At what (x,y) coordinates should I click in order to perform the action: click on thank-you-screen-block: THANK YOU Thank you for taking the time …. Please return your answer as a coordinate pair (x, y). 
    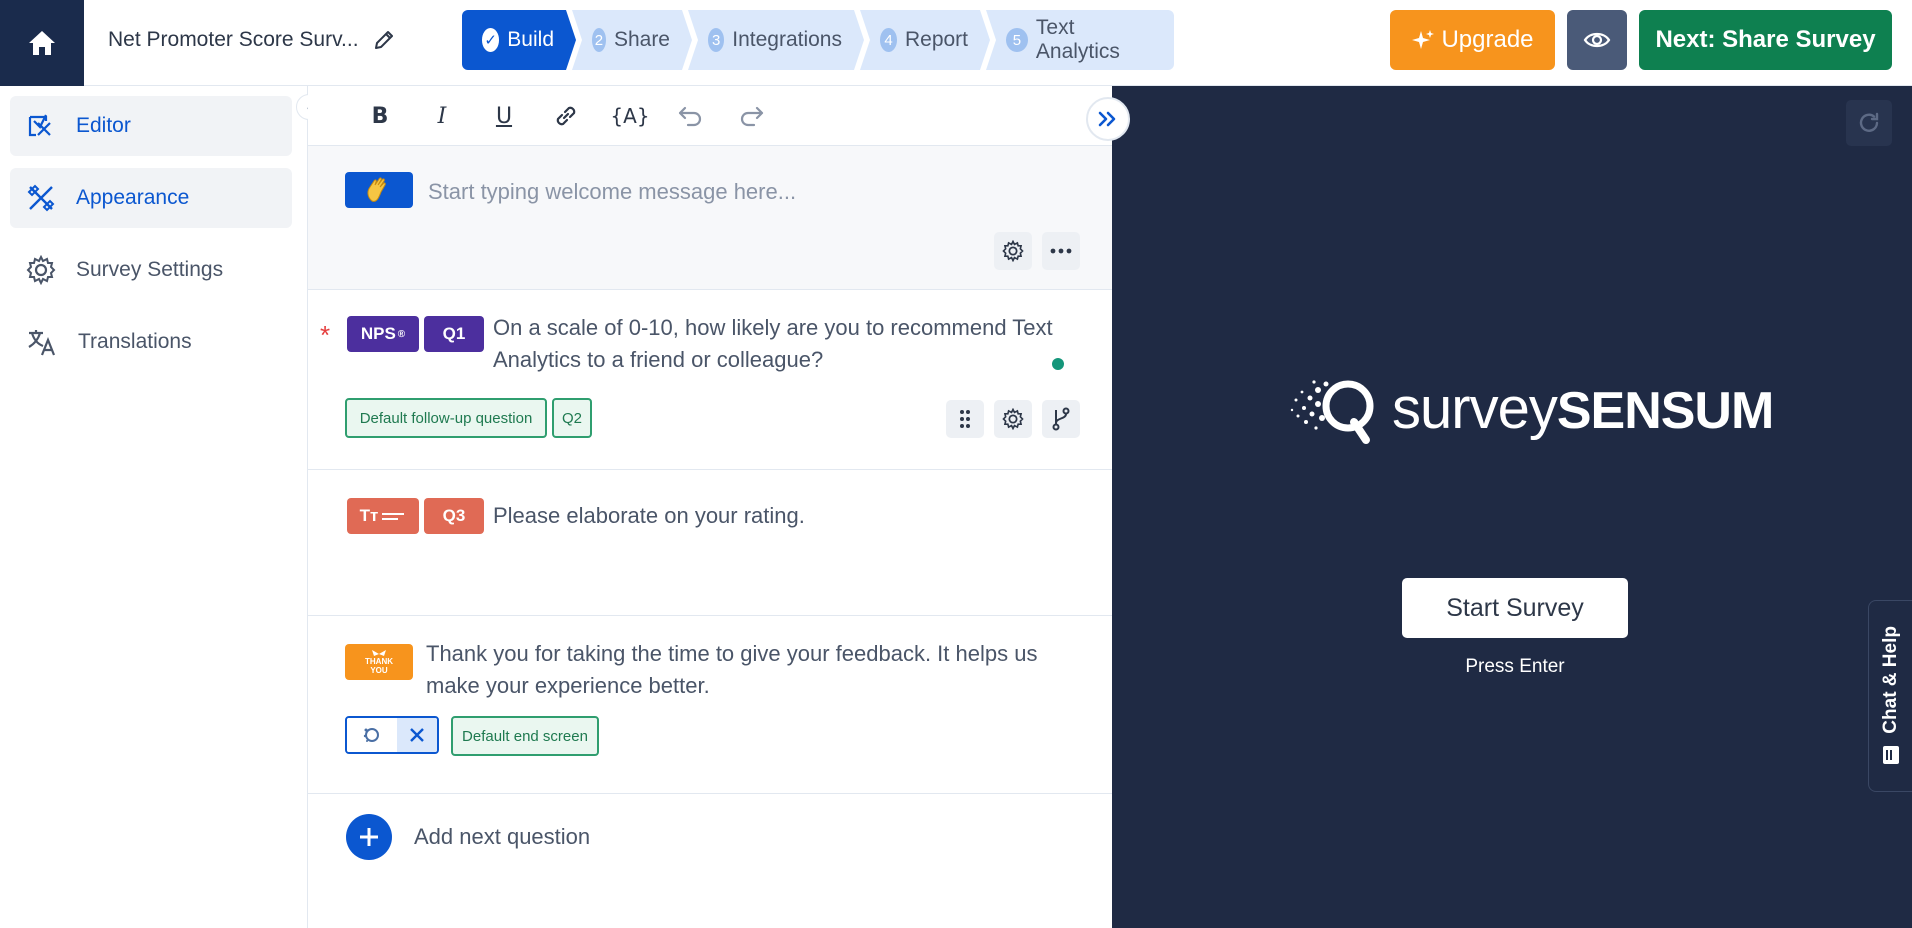
    Looking at the image, I should click on (710, 705).